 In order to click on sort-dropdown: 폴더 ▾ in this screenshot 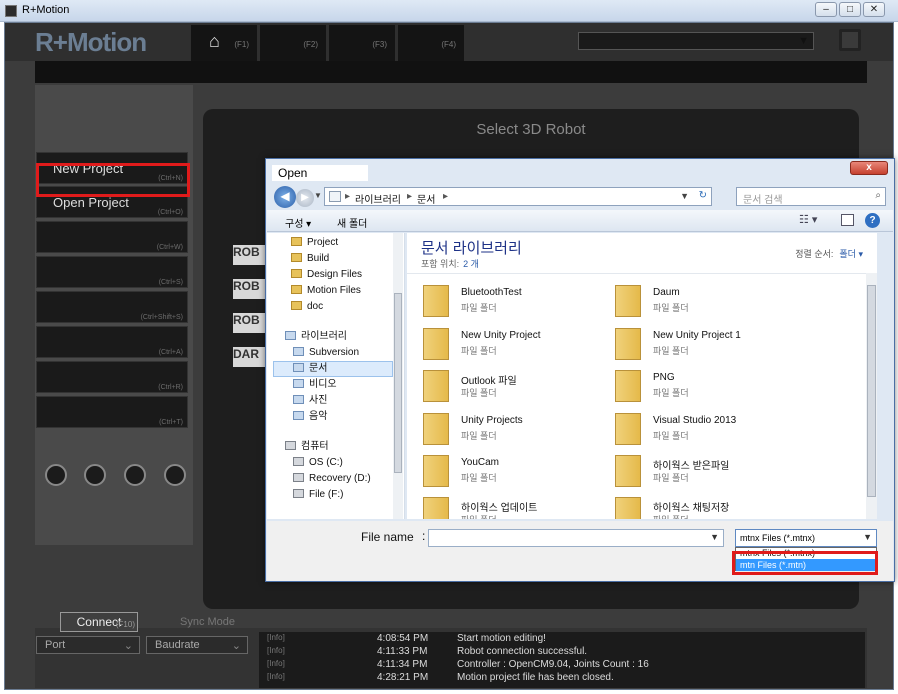, I will do `click(851, 254)`.